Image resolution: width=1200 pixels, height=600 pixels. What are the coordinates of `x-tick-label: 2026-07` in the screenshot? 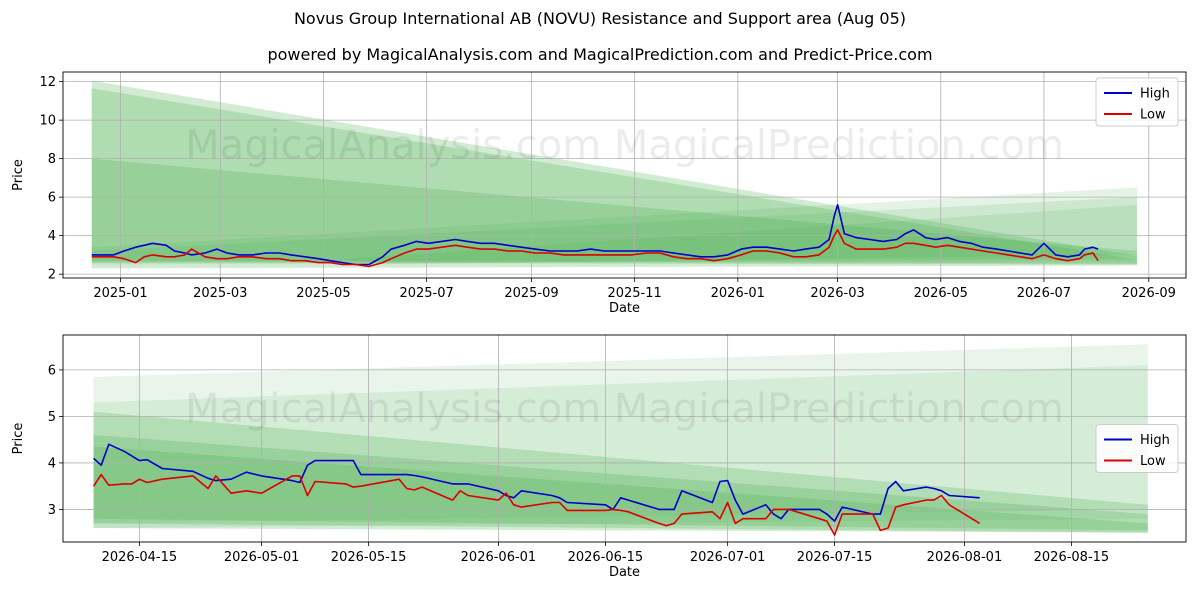 It's located at (1044, 293).